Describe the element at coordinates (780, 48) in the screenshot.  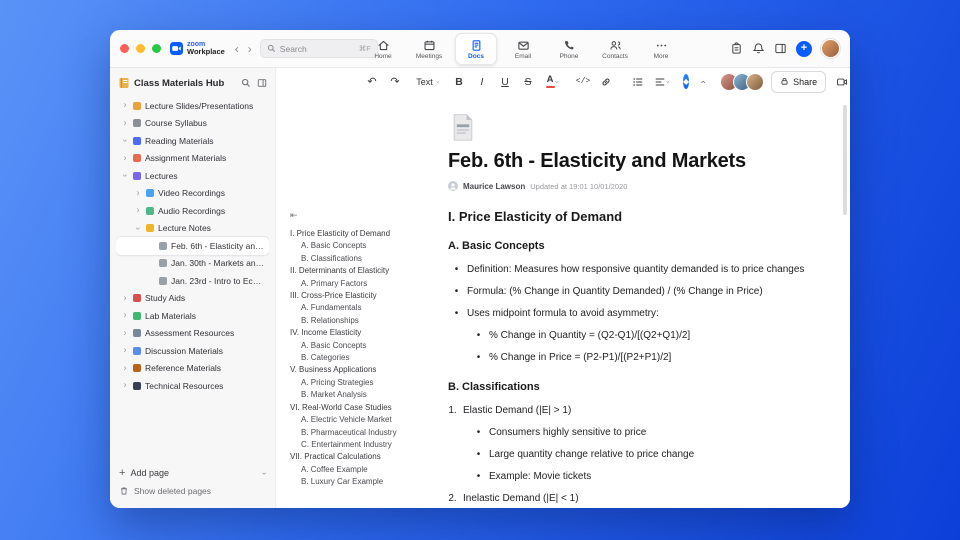
I see `side-panel-icon` at that location.